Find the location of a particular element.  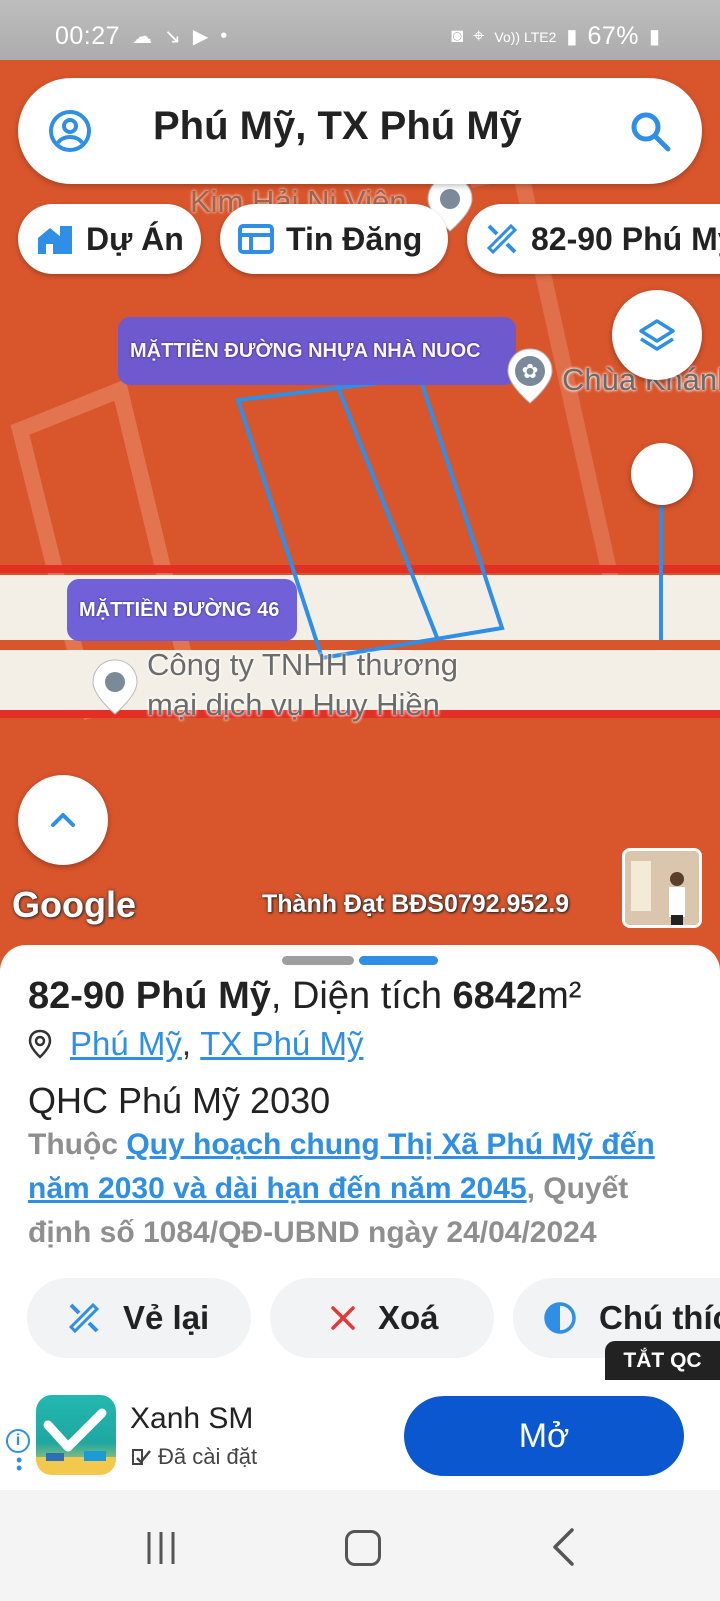

battery-saver-icon: ◙ is located at coordinates (457, 36).